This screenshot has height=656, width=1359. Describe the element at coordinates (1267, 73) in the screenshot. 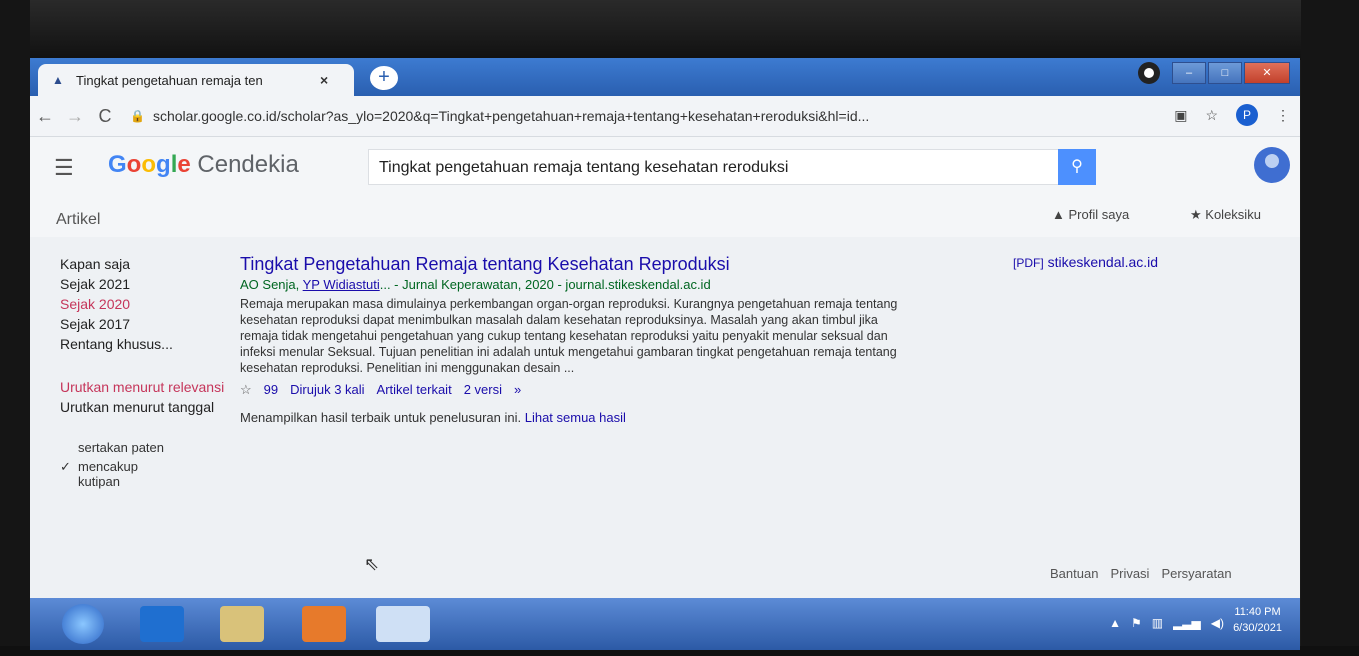

I see `close-window-button: ✕` at that location.